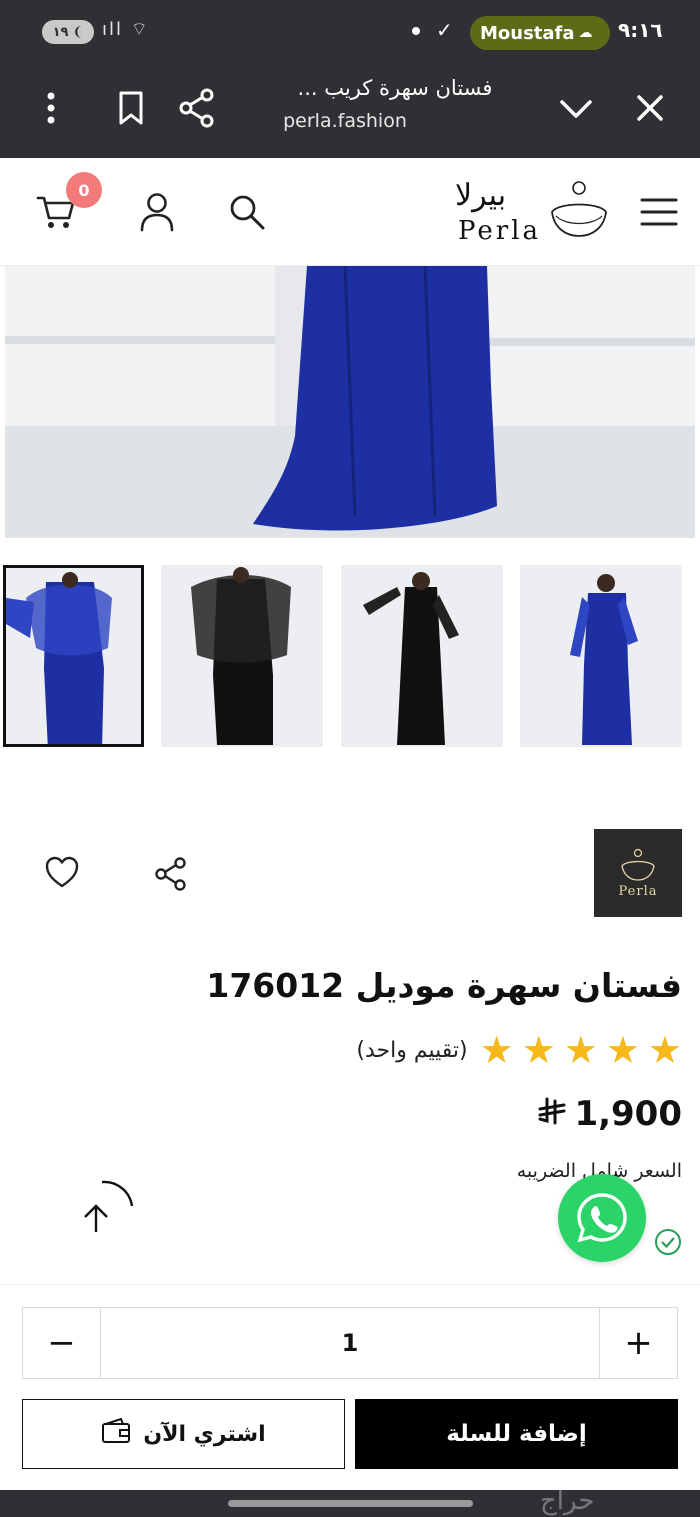 The image size is (700, 1517). What do you see at coordinates (51, 108) in the screenshot?
I see `more-options-icon` at bounding box center [51, 108].